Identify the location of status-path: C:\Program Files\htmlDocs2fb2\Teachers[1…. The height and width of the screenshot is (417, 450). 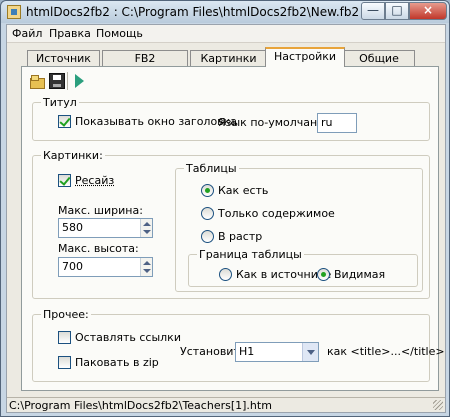
(140, 405).